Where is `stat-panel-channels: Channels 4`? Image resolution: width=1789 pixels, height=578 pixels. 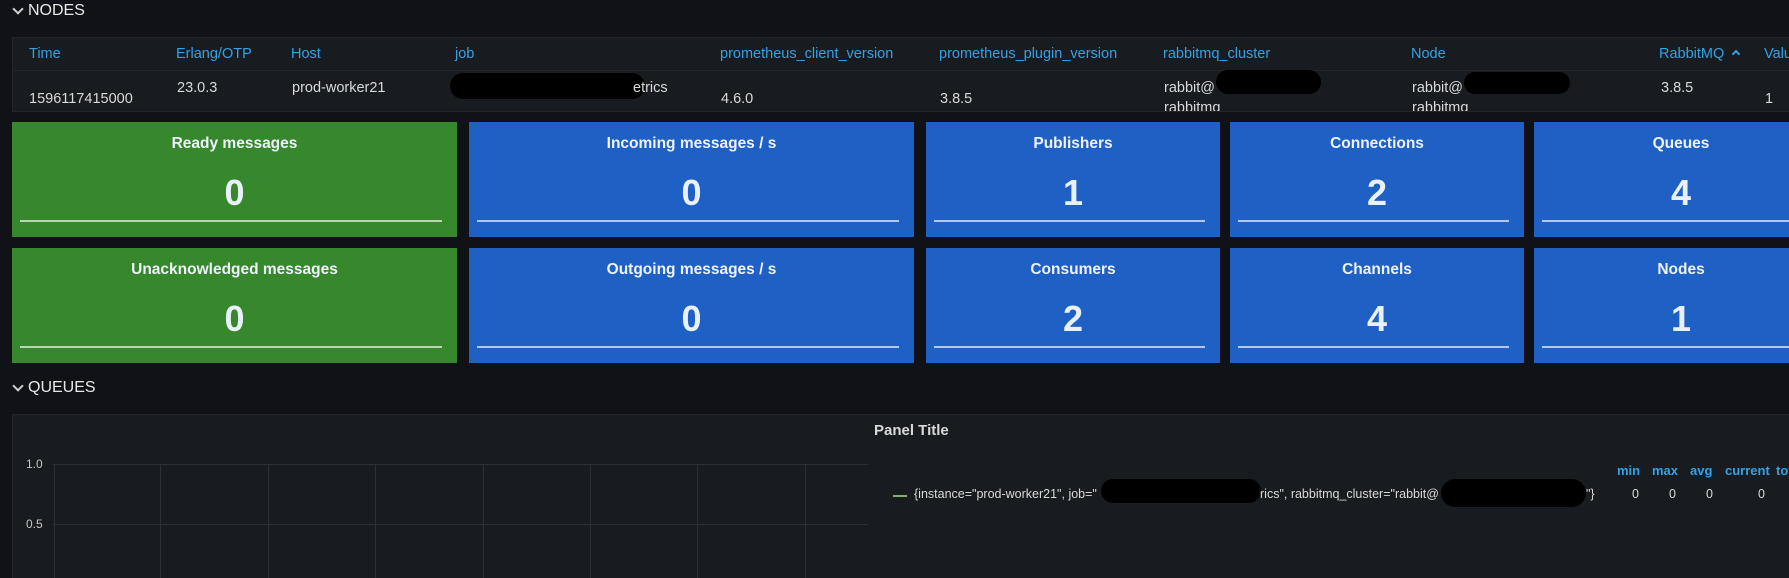
stat-panel-channels: Channels 4 is located at coordinates (1377, 305).